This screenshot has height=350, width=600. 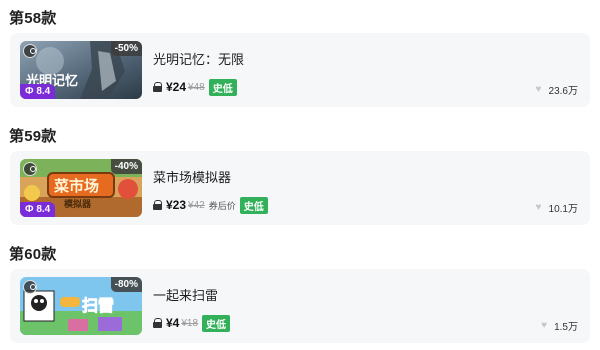 I want to click on original-price: ¥48, so click(x=196, y=87).